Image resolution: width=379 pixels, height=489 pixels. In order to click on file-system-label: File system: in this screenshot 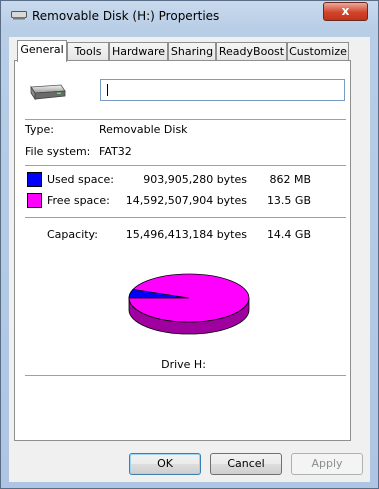, I will do `click(58, 151)`.